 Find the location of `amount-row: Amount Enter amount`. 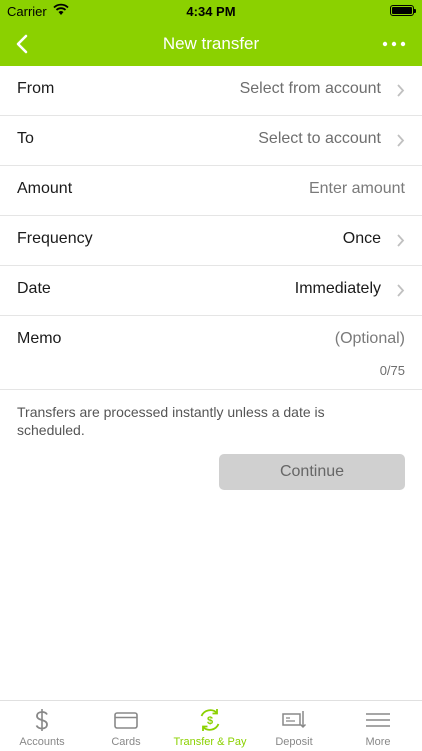

amount-row: Amount Enter amount is located at coordinates (211, 191).